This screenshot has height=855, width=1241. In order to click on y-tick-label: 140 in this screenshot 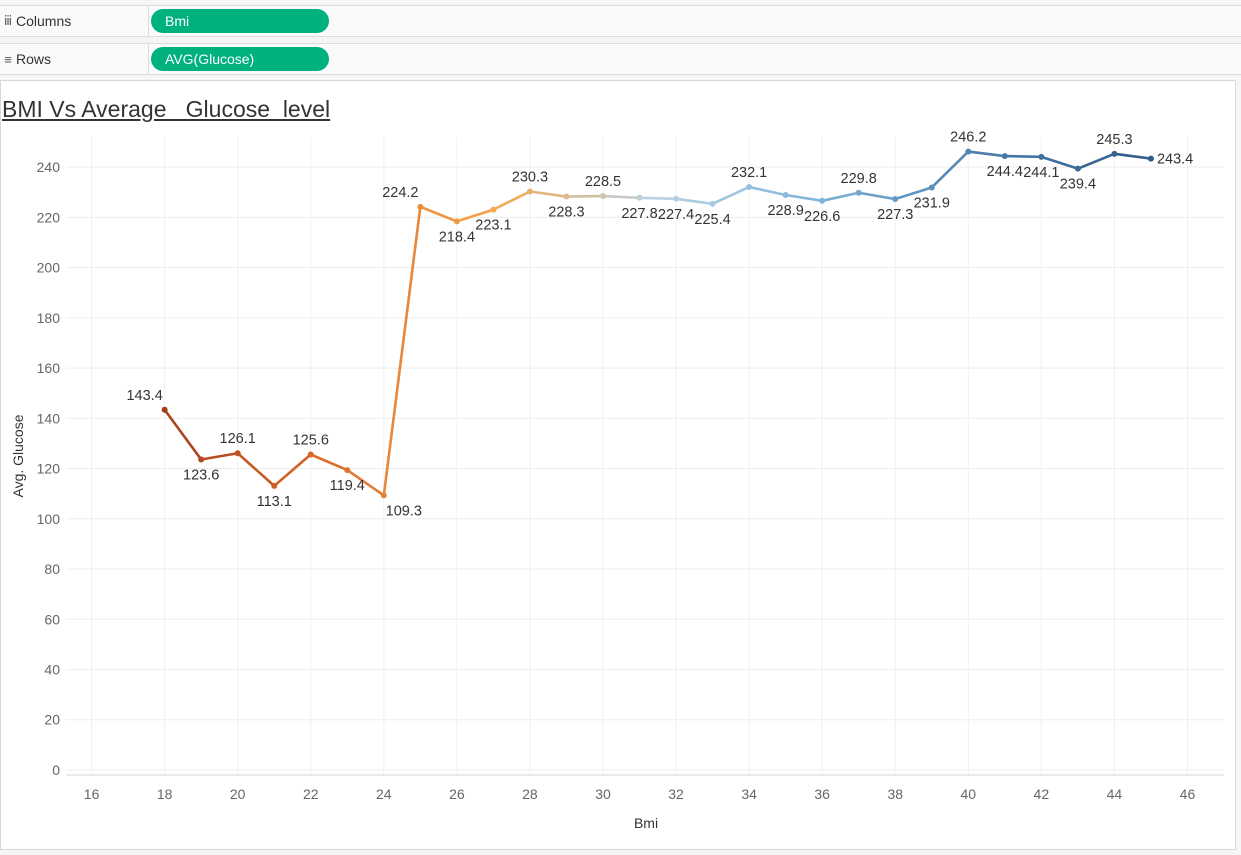, I will do `click(49, 418)`.